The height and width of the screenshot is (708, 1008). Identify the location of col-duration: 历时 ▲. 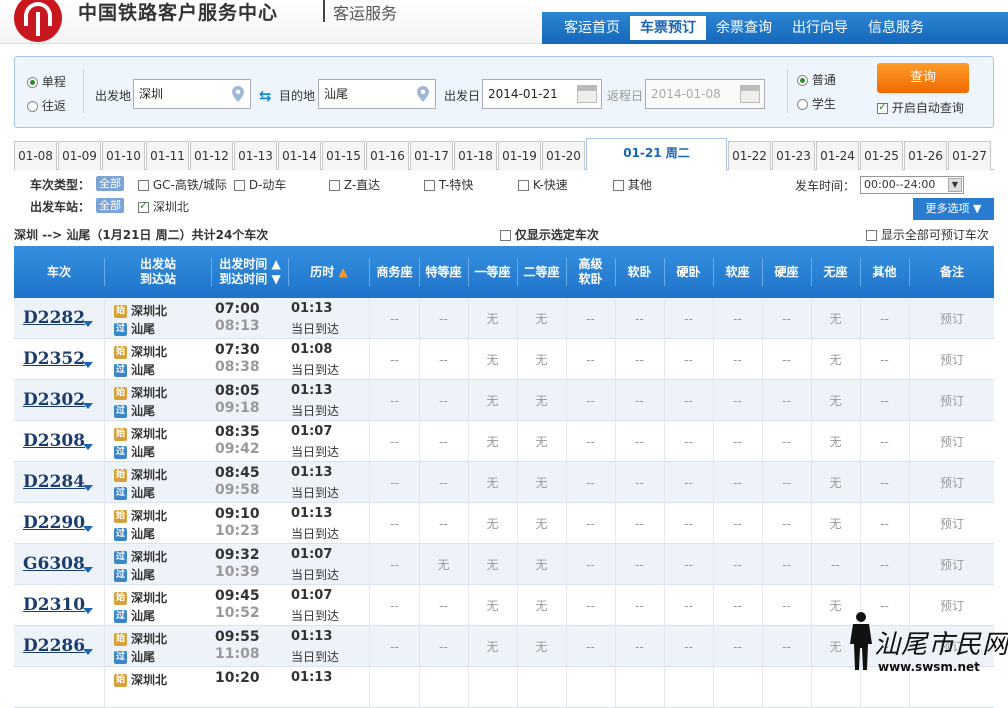
(329, 272).